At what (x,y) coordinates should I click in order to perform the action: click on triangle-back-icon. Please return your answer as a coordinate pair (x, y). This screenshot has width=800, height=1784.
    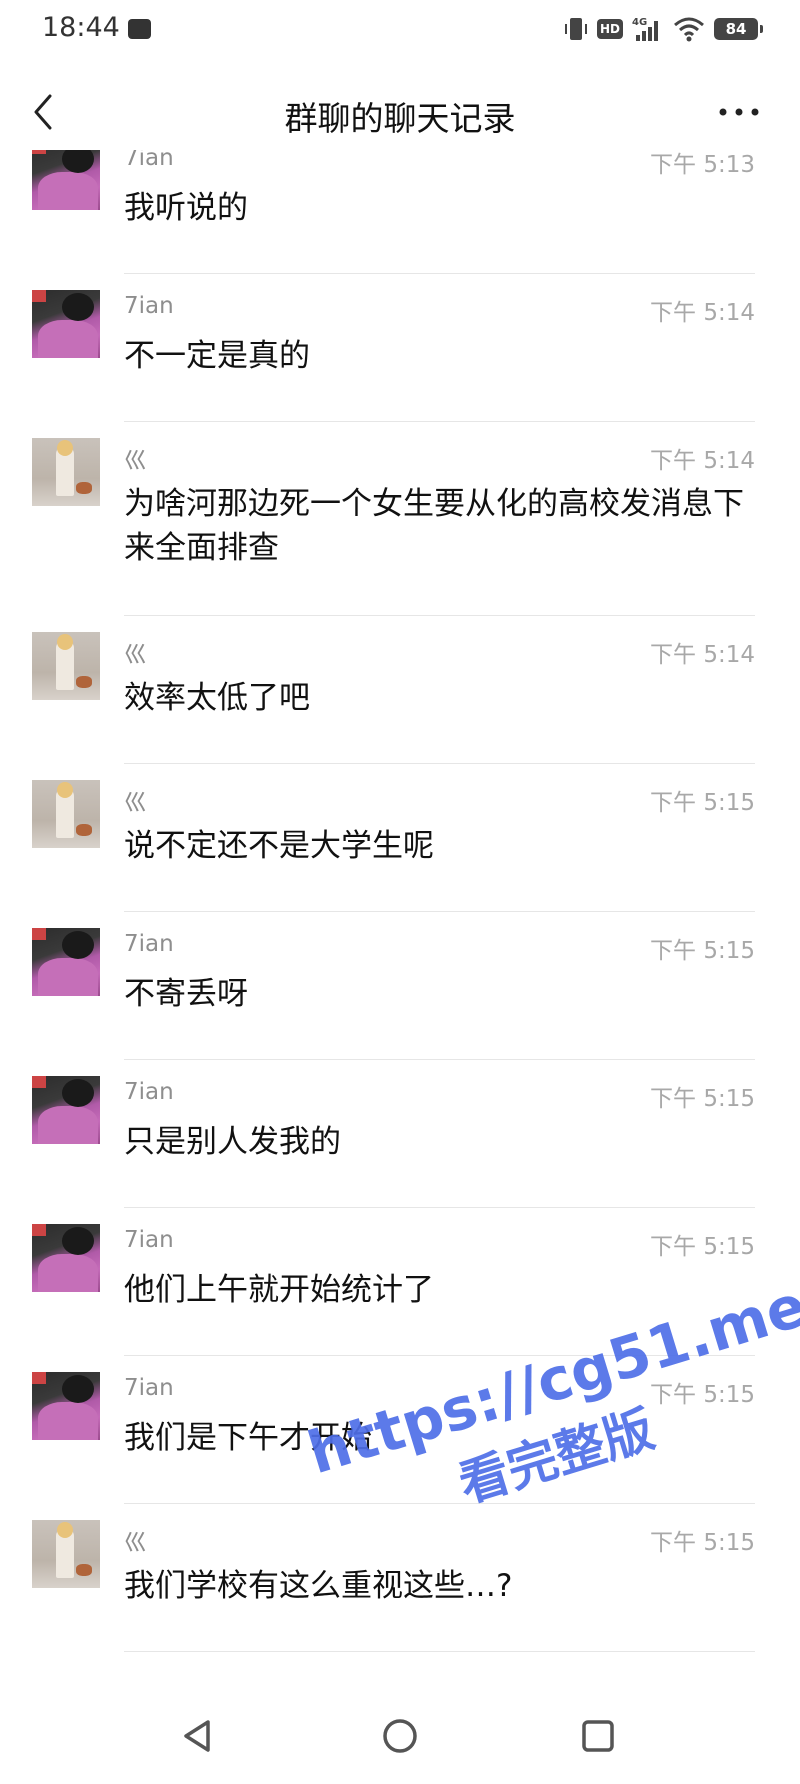
    Looking at the image, I should click on (198, 1736).